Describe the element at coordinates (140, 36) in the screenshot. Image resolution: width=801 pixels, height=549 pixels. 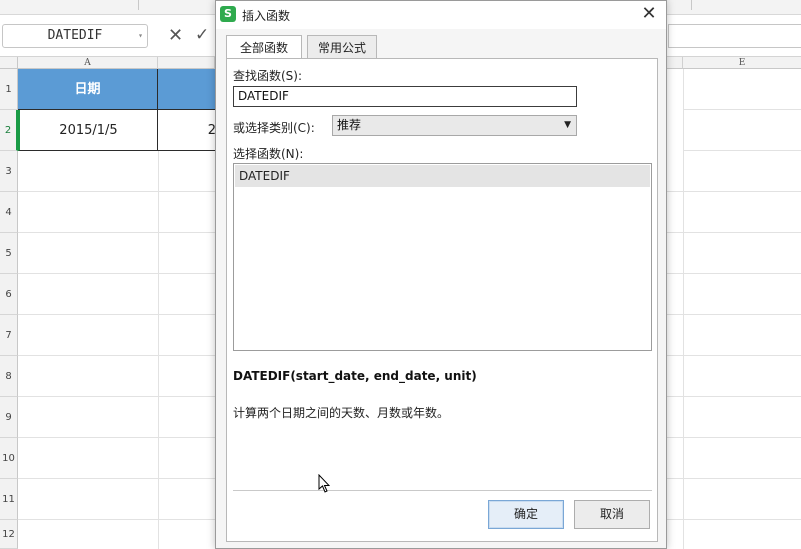
I see `chevron-down-icon: ▾` at that location.